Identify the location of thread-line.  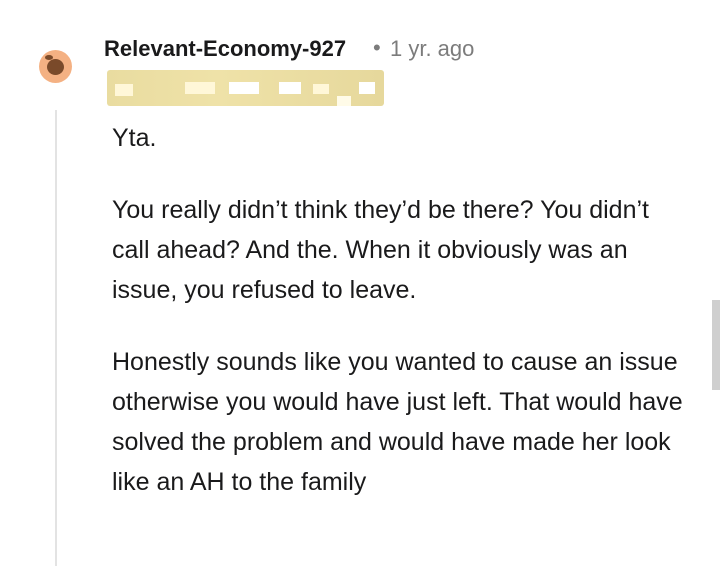
(56, 338).